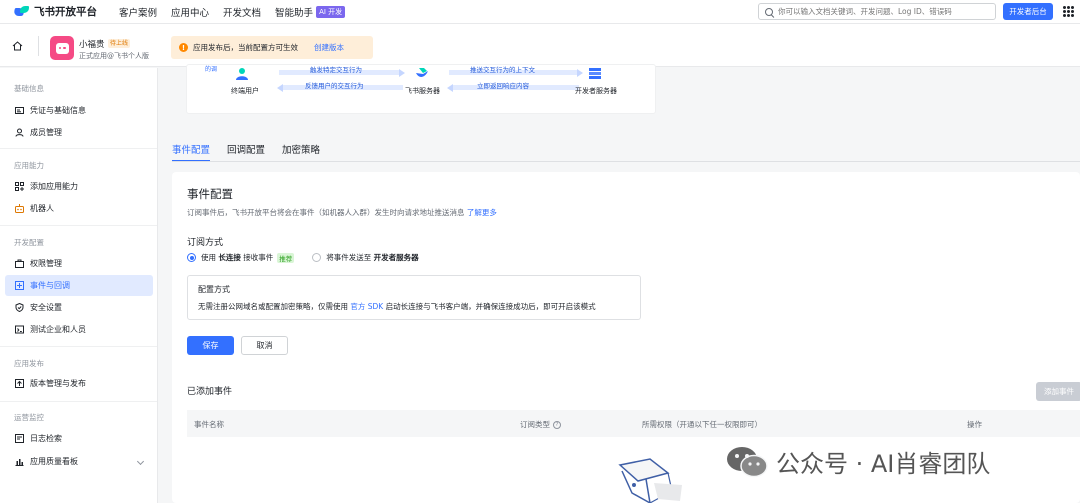 The width and height of the screenshot is (1080, 503). I want to click on apps-grid-icon, so click(1068, 11).